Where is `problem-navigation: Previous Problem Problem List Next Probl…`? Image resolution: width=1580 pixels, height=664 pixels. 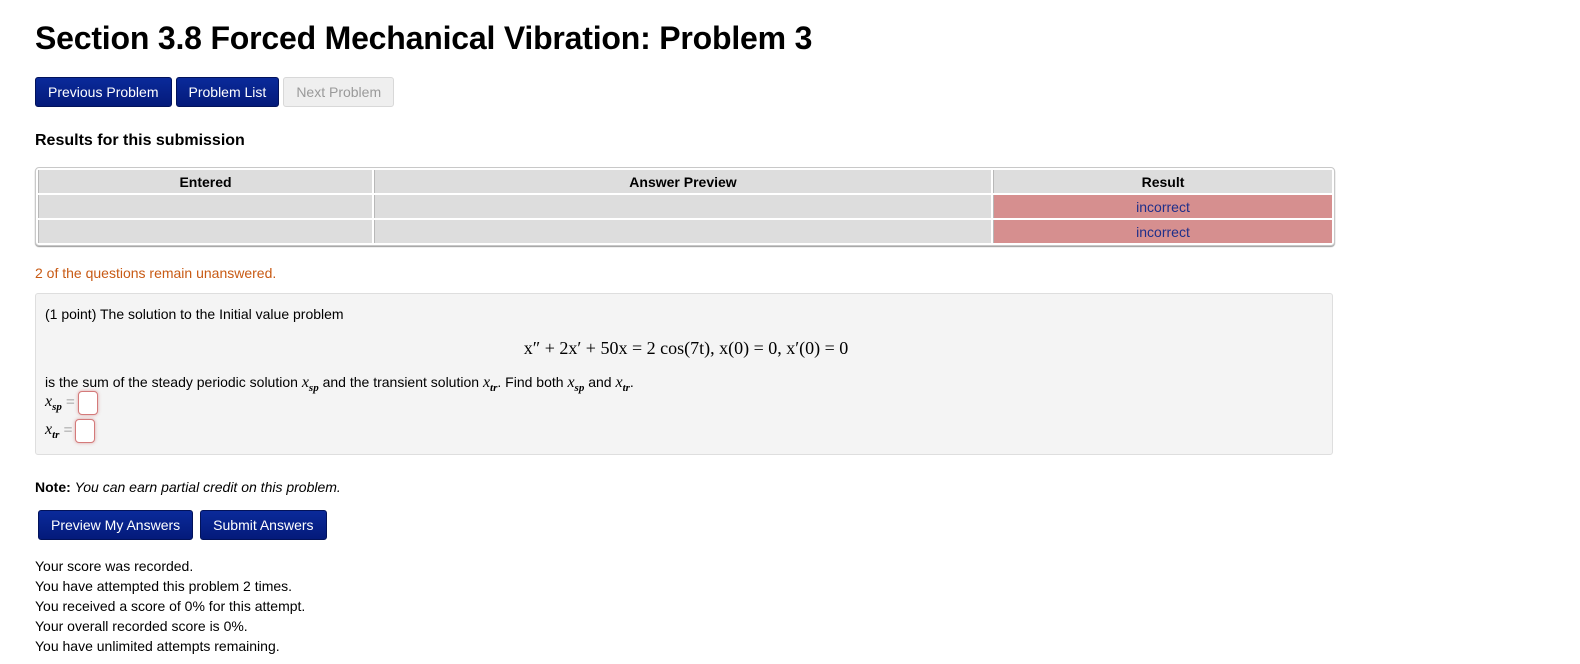 problem-navigation: Previous Problem Problem List Next Probl… is located at coordinates (215, 92).